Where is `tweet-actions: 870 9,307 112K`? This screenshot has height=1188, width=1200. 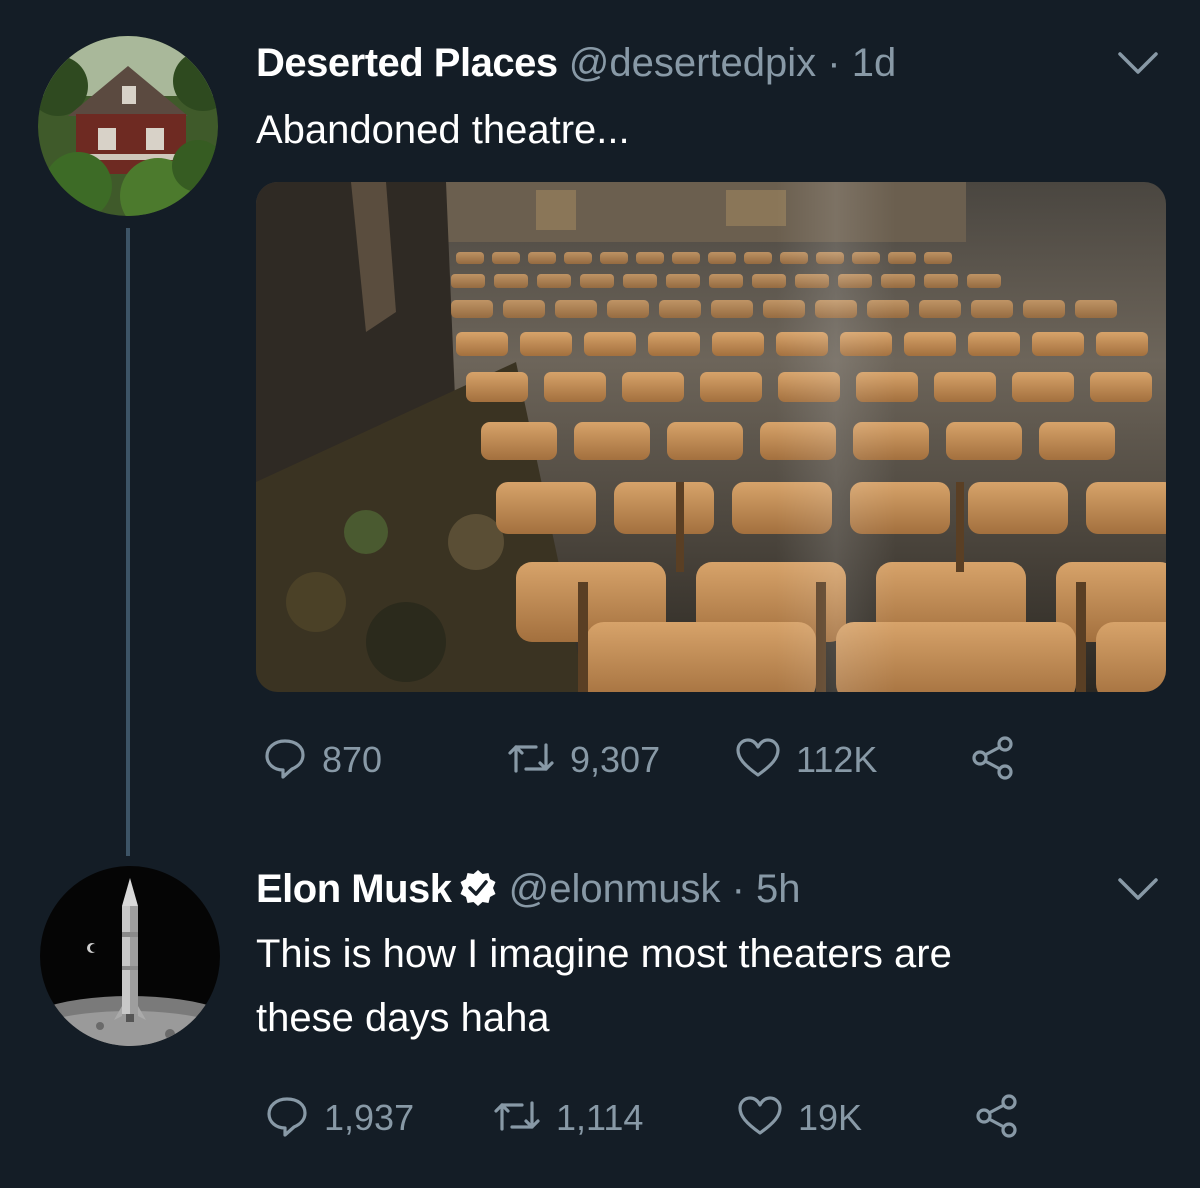 tweet-actions: 870 9,307 112K is located at coordinates (656, 760).